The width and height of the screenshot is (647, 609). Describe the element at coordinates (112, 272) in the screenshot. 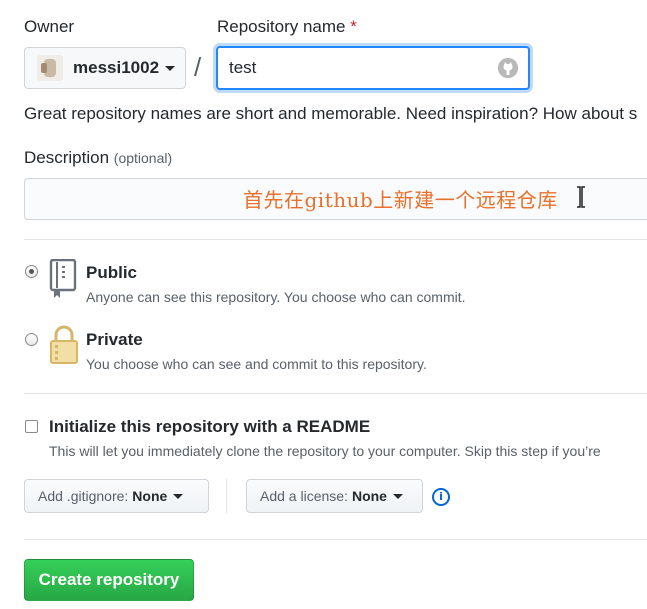

I see `public-title: Public` at that location.